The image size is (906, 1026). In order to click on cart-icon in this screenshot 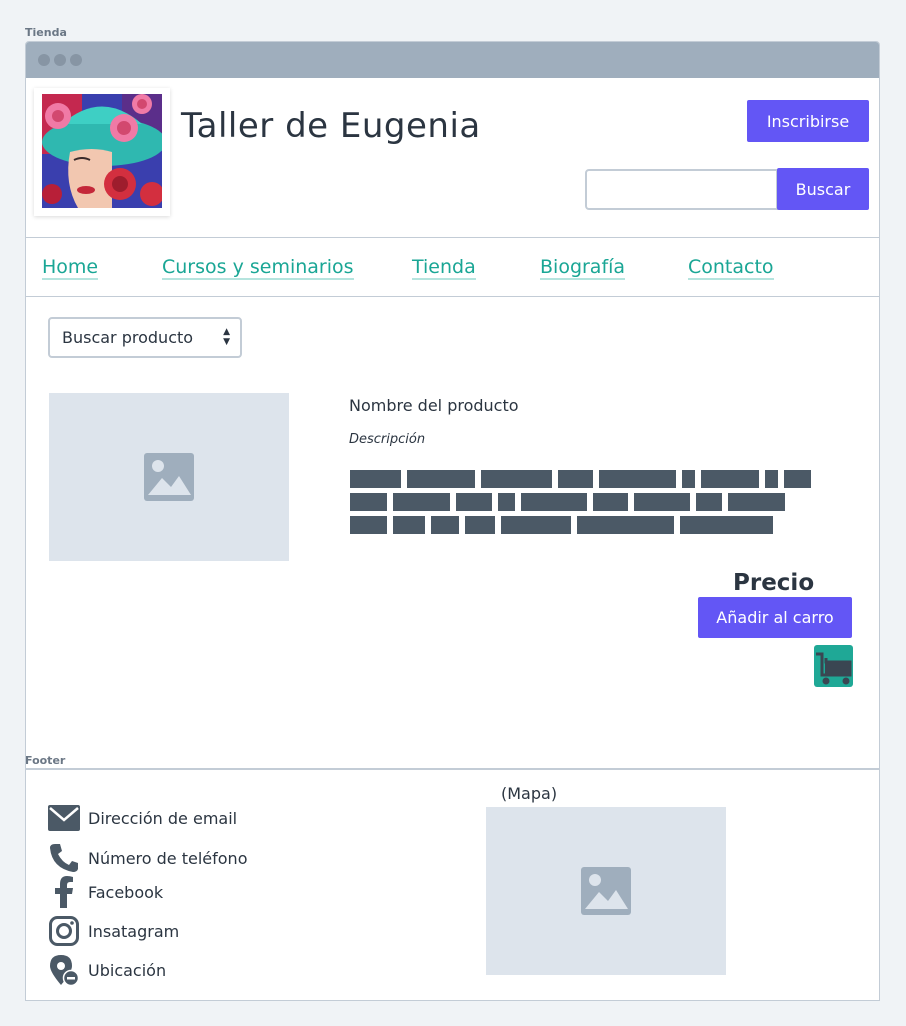, I will do `click(833, 666)`.